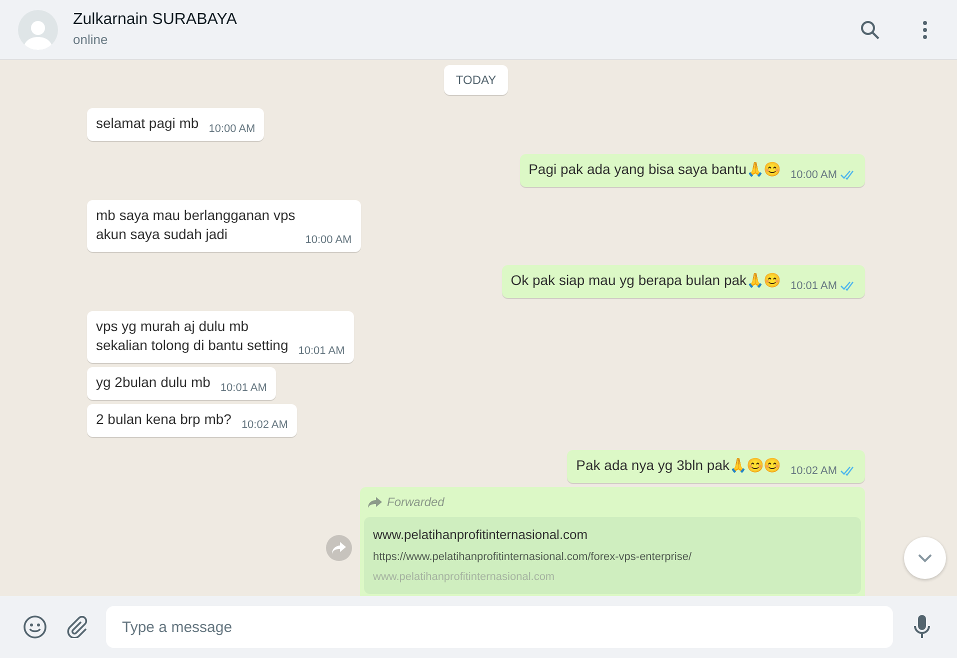 The width and height of the screenshot is (957, 658). What do you see at coordinates (196, 225) in the screenshot?
I see `message-text: mb saya mau berlangganan vps akun saya sudah jadi` at bounding box center [196, 225].